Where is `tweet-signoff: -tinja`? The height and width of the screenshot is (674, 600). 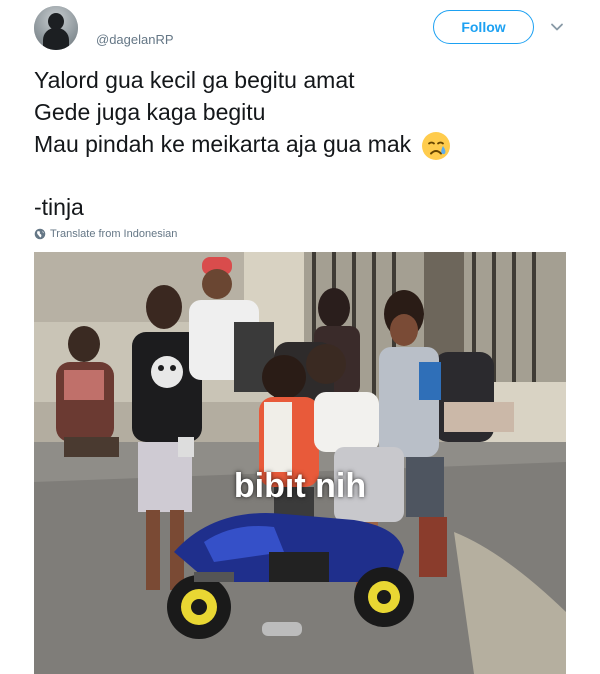 tweet-signoff: -tinja is located at coordinates (59, 207).